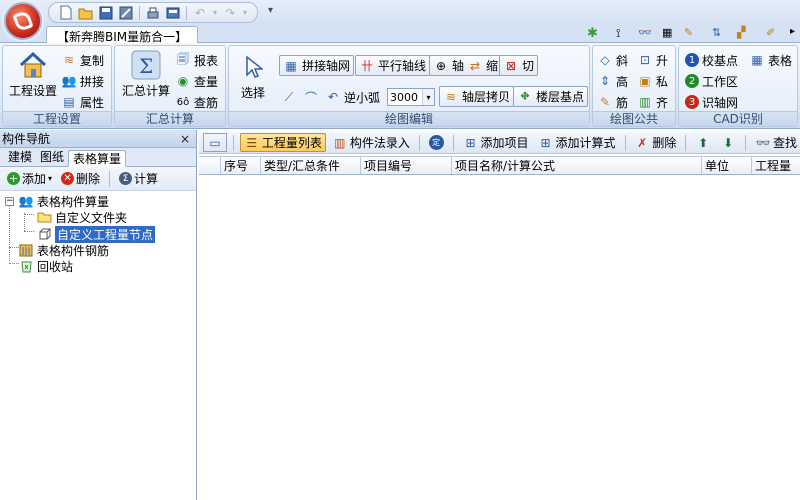 Image resolution: width=800 pixels, height=500 pixels. What do you see at coordinates (122, 35) in the screenshot?
I see `ribbon-tab-main: 【新奔腾BIM量筋合一】` at bounding box center [122, 35].